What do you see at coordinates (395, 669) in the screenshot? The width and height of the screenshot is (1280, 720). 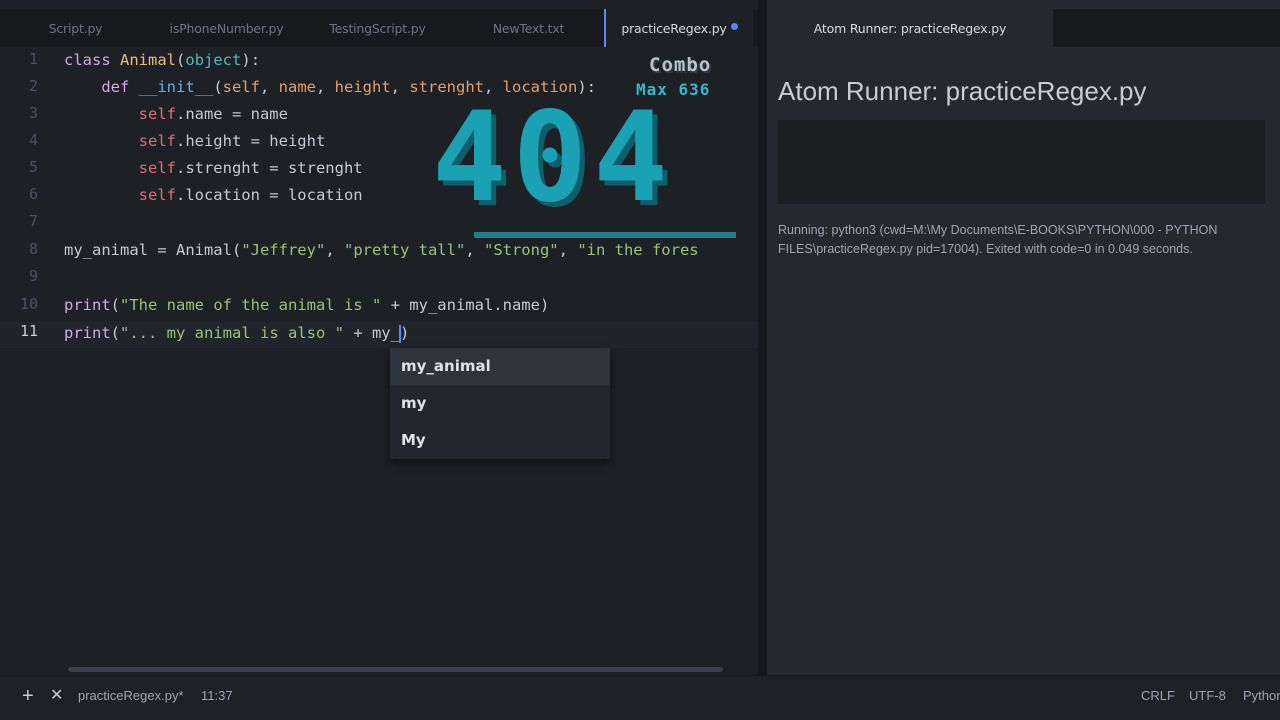 I see `horizontal-scrollbar` at bounding box center [395, 669].